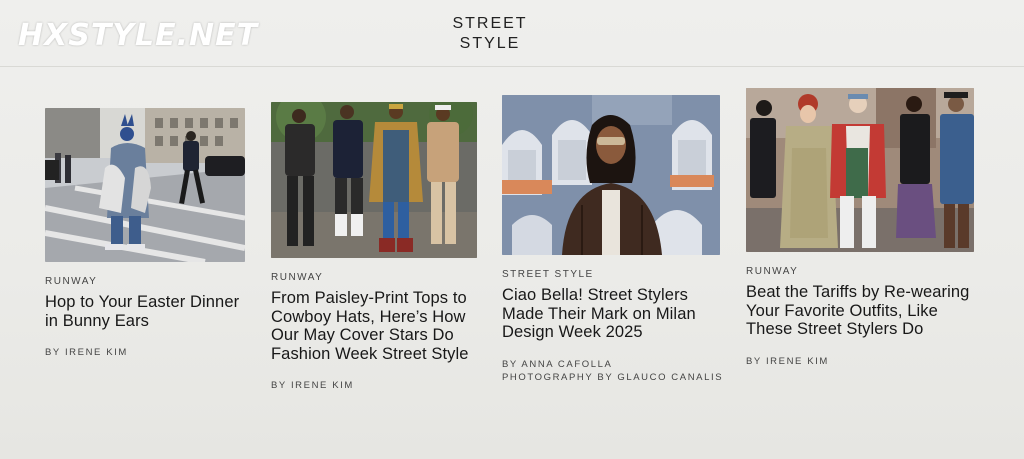 The height and width of the screenshot is (459, 1024). Describe the element at coordinates (376, 277) in the screenshot. I see `article-category-2: RUNWAY` at that location.